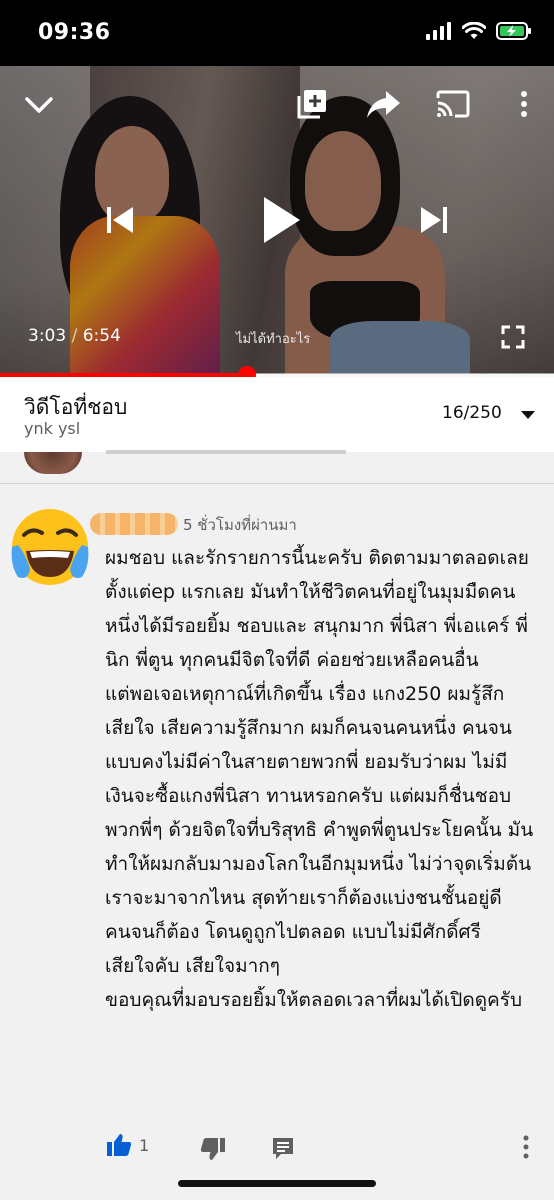 This screenshot has height=1200, width=554. I want to click on skip-next-icon, so click(434, 220).